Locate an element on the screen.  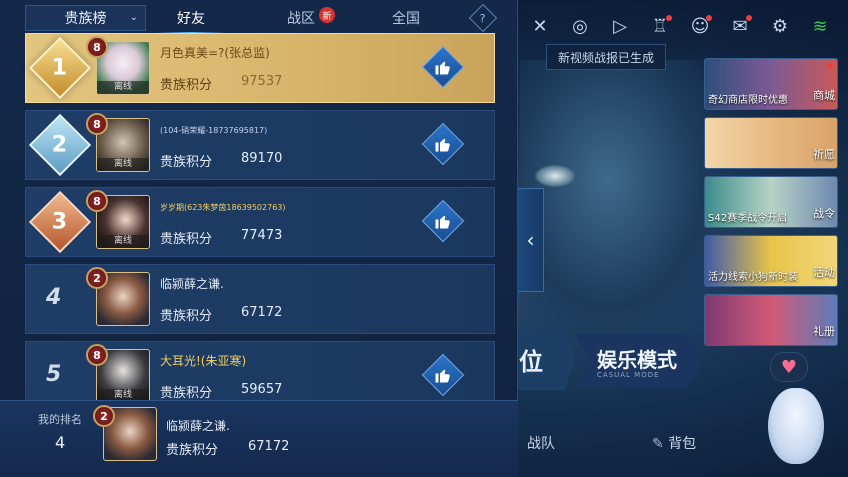
heart-icon: ♥ is located at coordinates (789, 367).